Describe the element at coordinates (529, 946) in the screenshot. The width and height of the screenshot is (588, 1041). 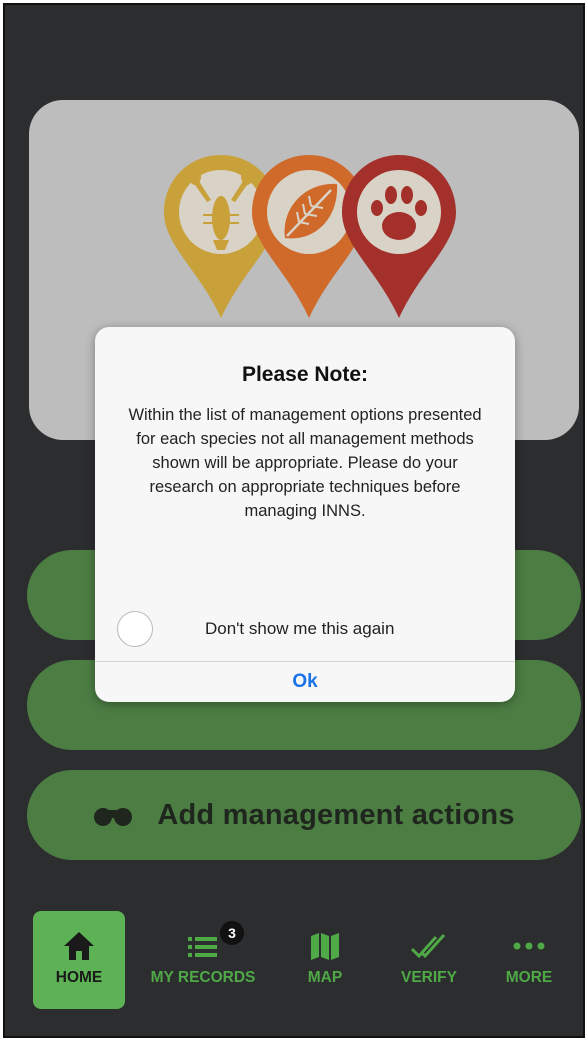
I see `ellipsis-icon` at that location.